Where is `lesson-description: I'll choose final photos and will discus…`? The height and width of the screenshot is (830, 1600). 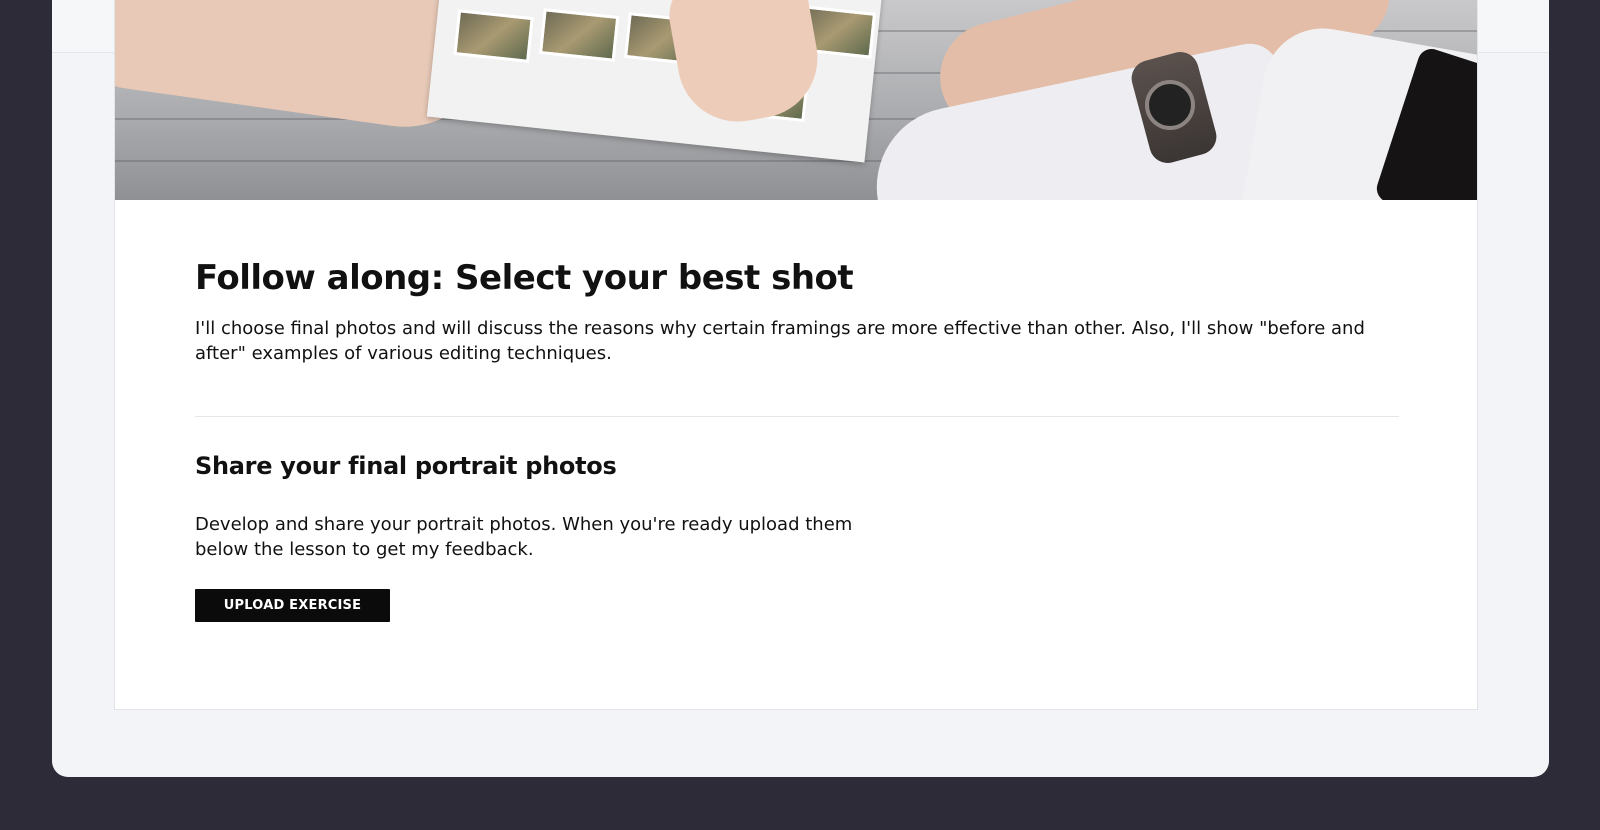
lesson-description: I'll choose final photos and will discus… is located at coordinates (780, 341).